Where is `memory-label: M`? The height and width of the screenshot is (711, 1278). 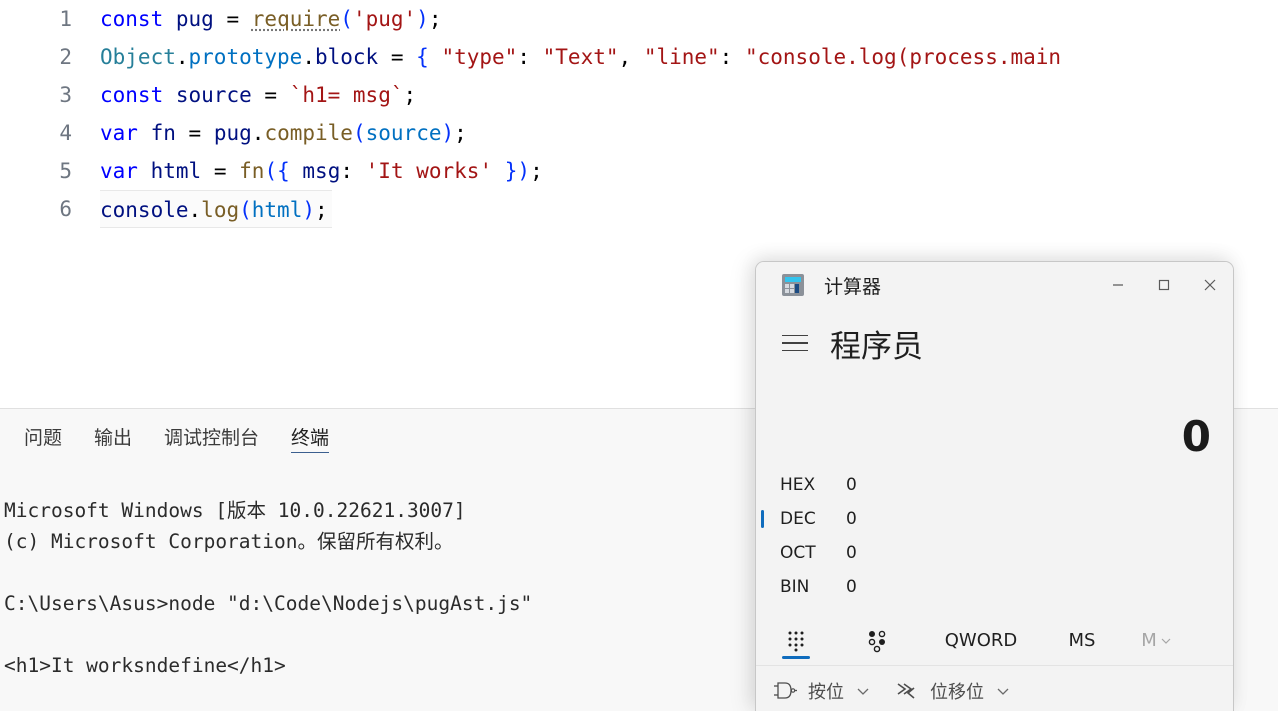 memory-label: M is located at coordinates (1149, 640).